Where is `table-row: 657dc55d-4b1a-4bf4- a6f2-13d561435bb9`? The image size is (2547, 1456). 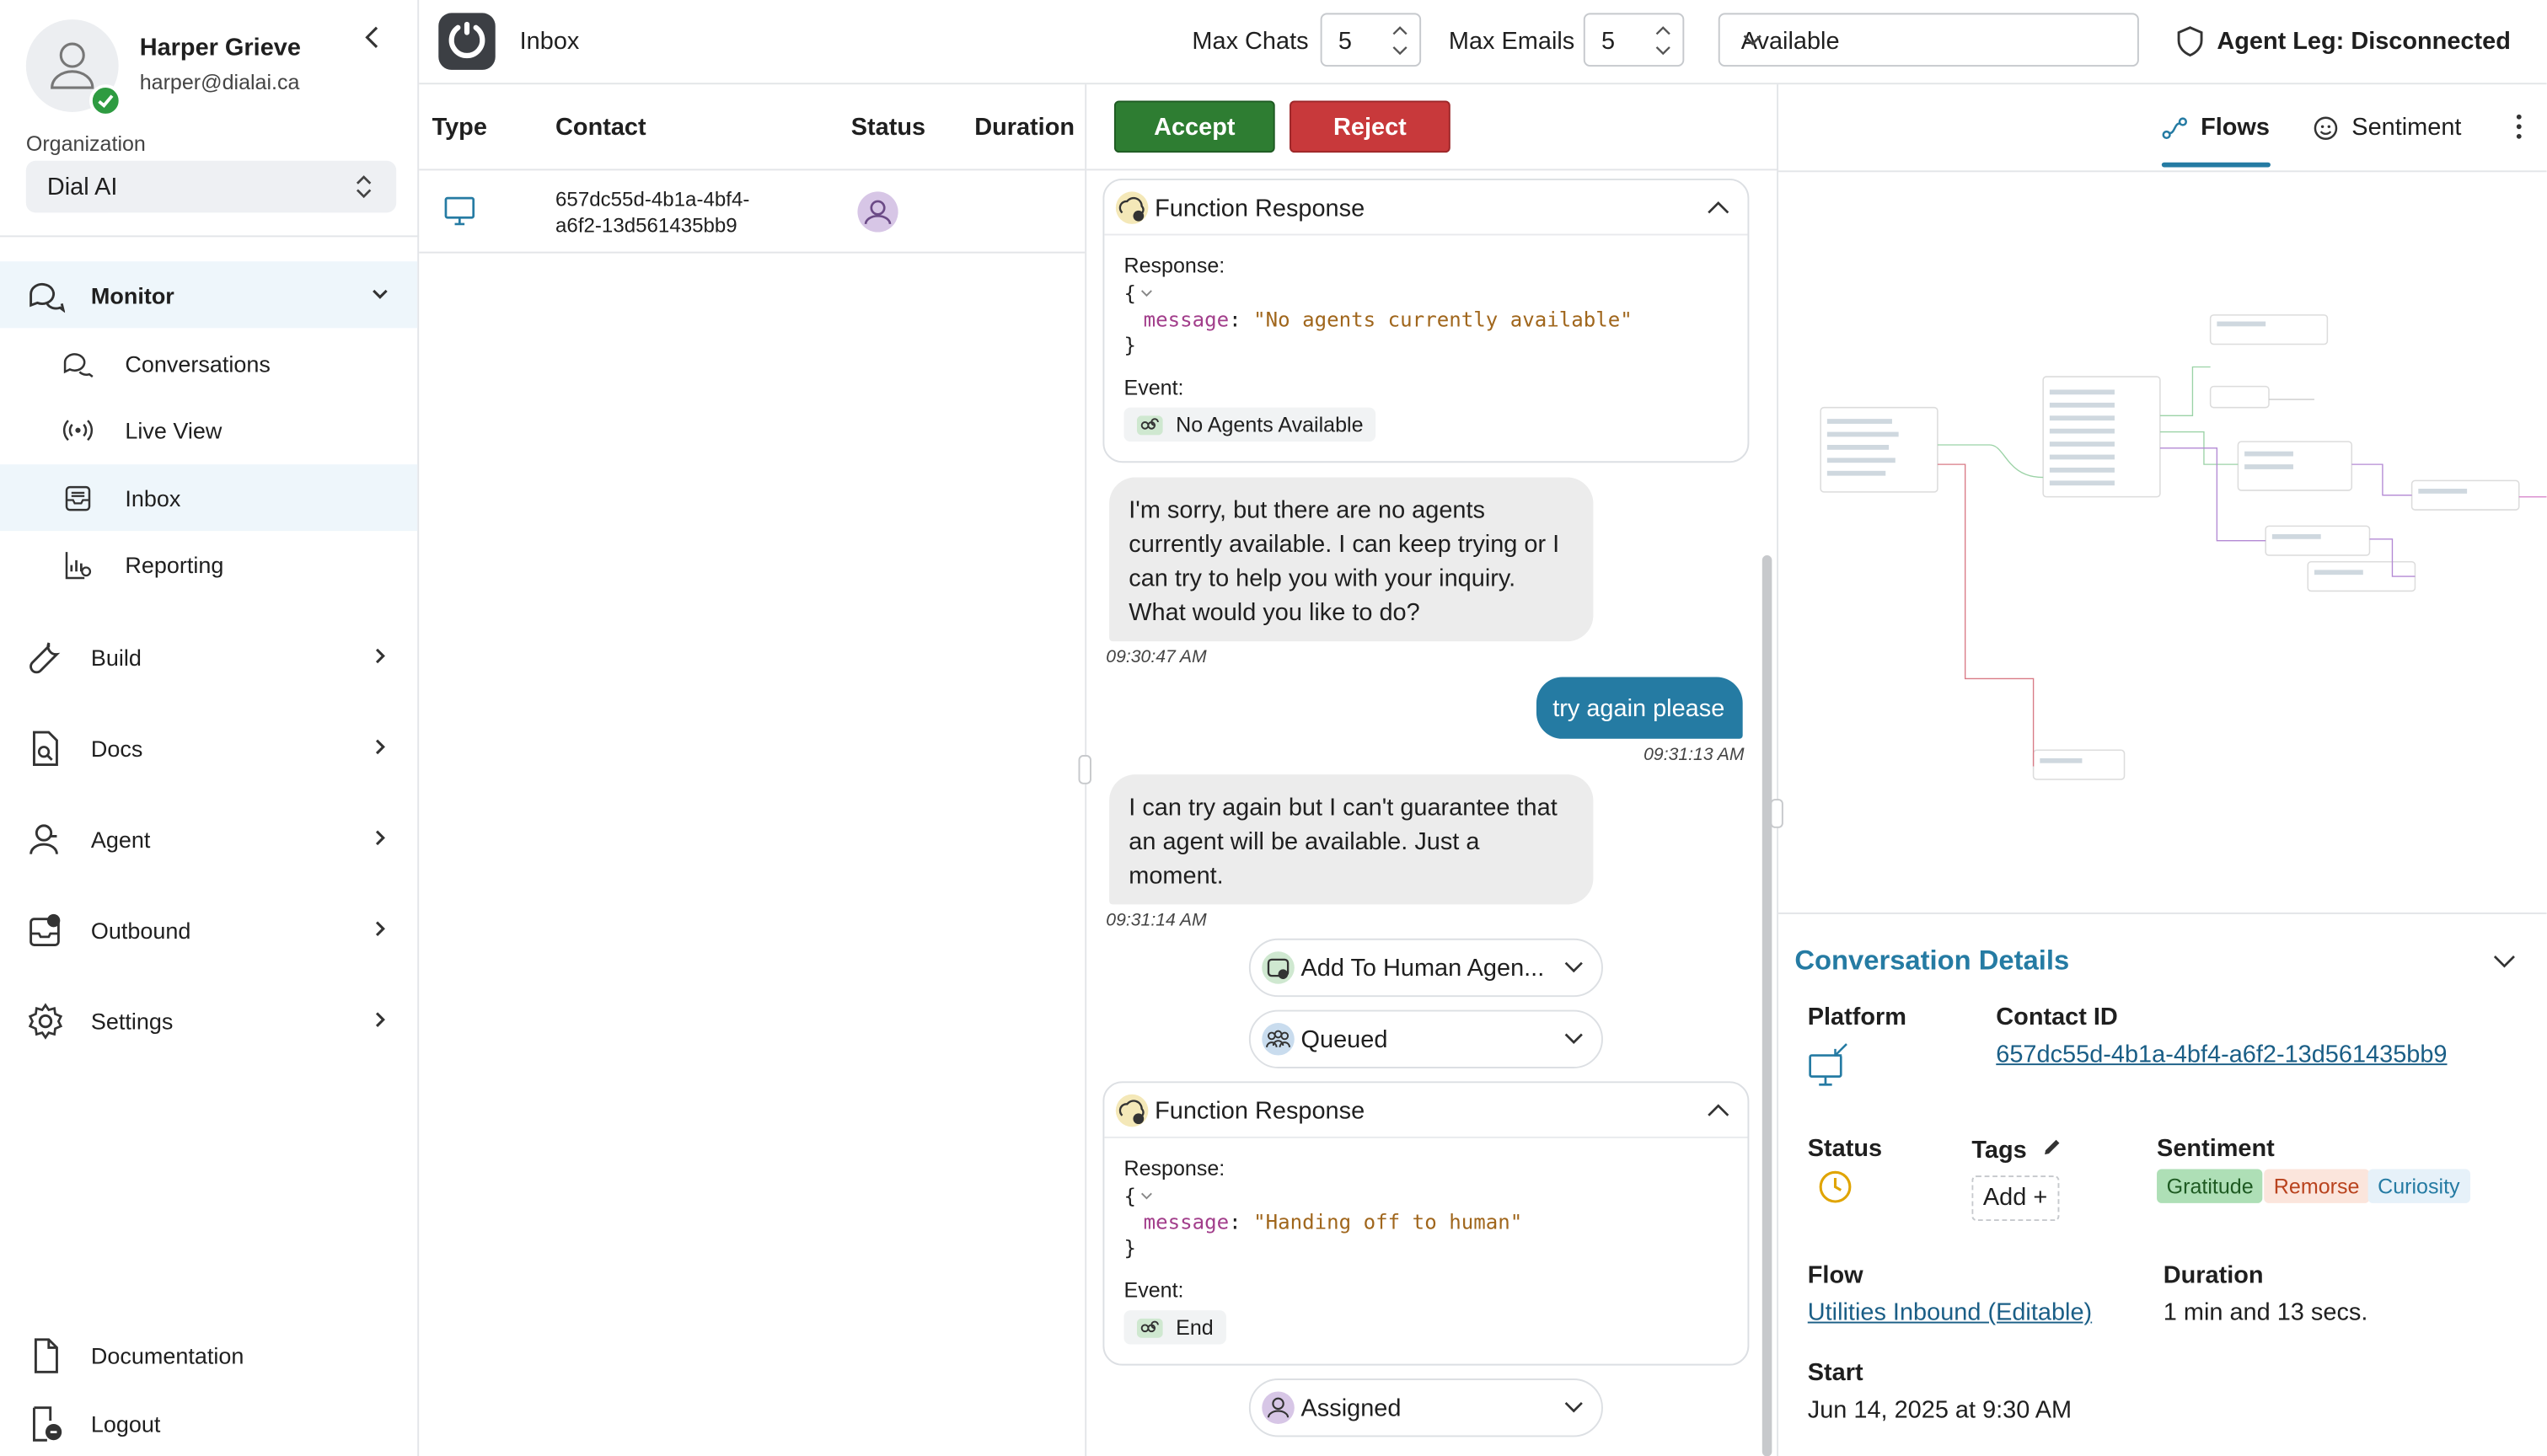 table-row: 657dc55d-4b1a-4bf4- a6f2-13d561435bb9 is located at coordinates (752, 211).